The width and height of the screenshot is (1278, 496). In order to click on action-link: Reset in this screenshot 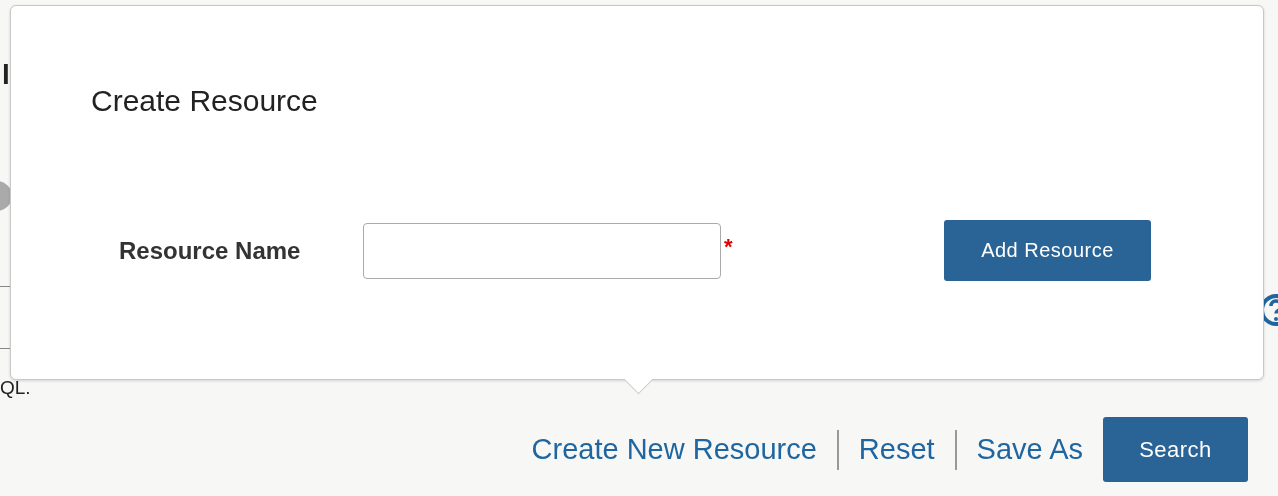, I will do `click(896, 449)`.